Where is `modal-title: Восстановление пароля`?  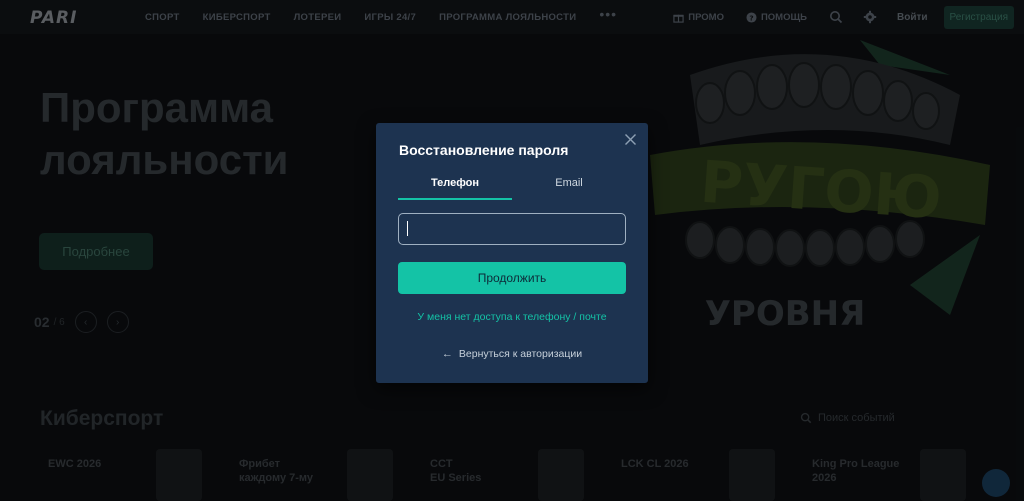 modal-title: Восстановление пароля is located at coordinates (484, 150).